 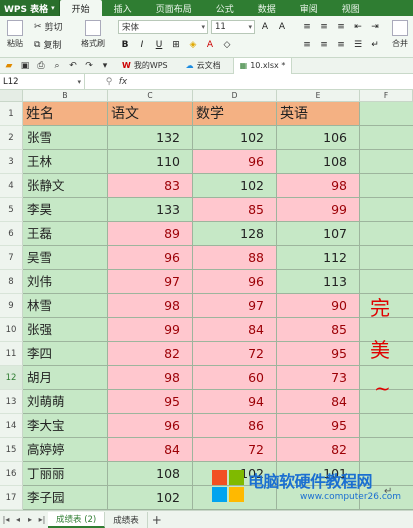 I want to click on table-header-cell: 姓名, so click(x=65, y=114).